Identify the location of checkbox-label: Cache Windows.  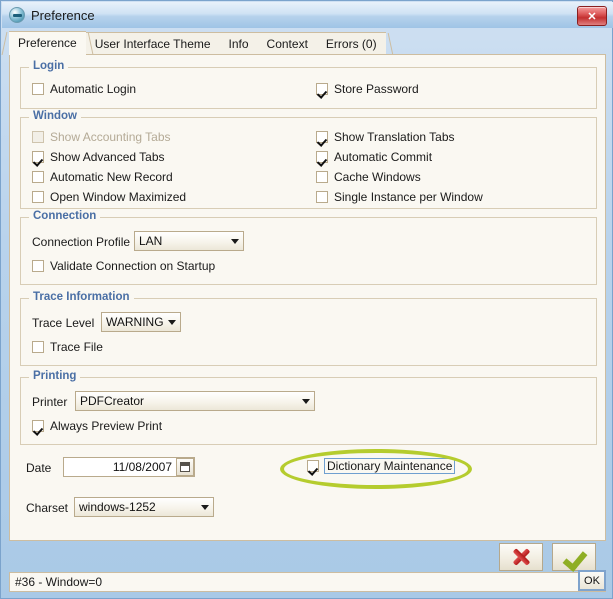
(377, 177).